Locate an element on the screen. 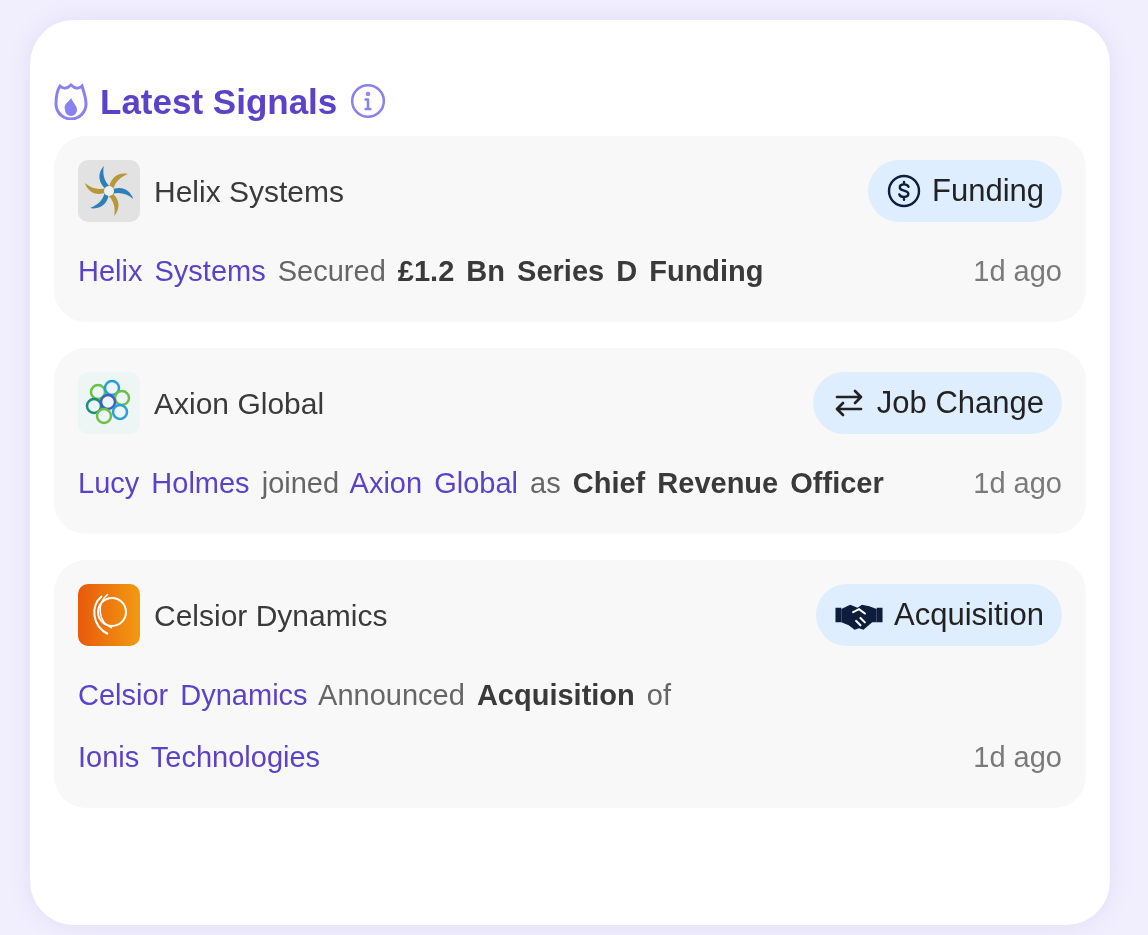  signal-tag: Job Change is located at coordinates (937, 403).